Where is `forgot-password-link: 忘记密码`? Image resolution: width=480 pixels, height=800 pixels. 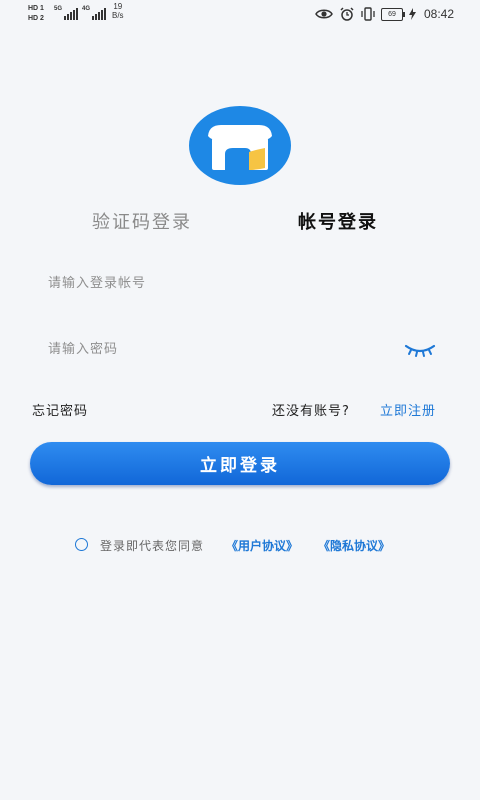 forgot-password-link: 忘记密码 is located at coordinates (60, 409).